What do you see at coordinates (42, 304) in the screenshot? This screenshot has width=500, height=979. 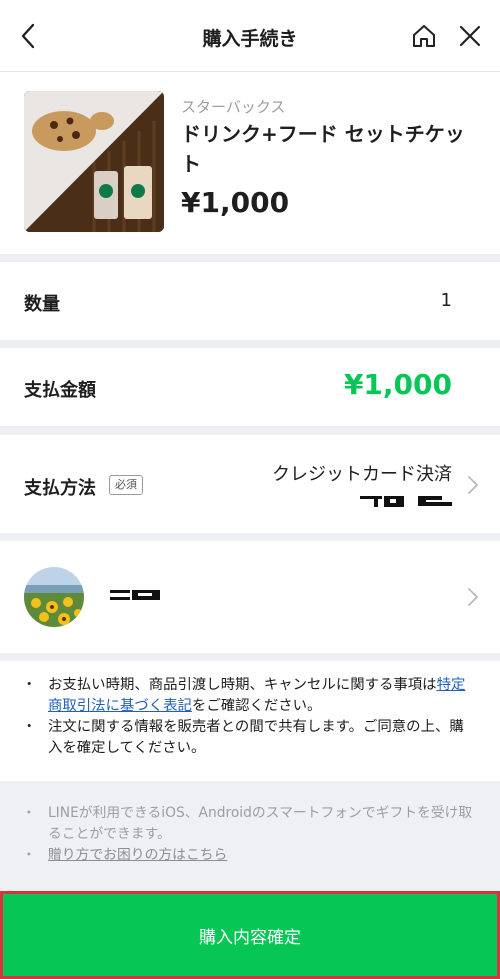 I see `quantity-label: 数量` at bounding box center [42, 304].